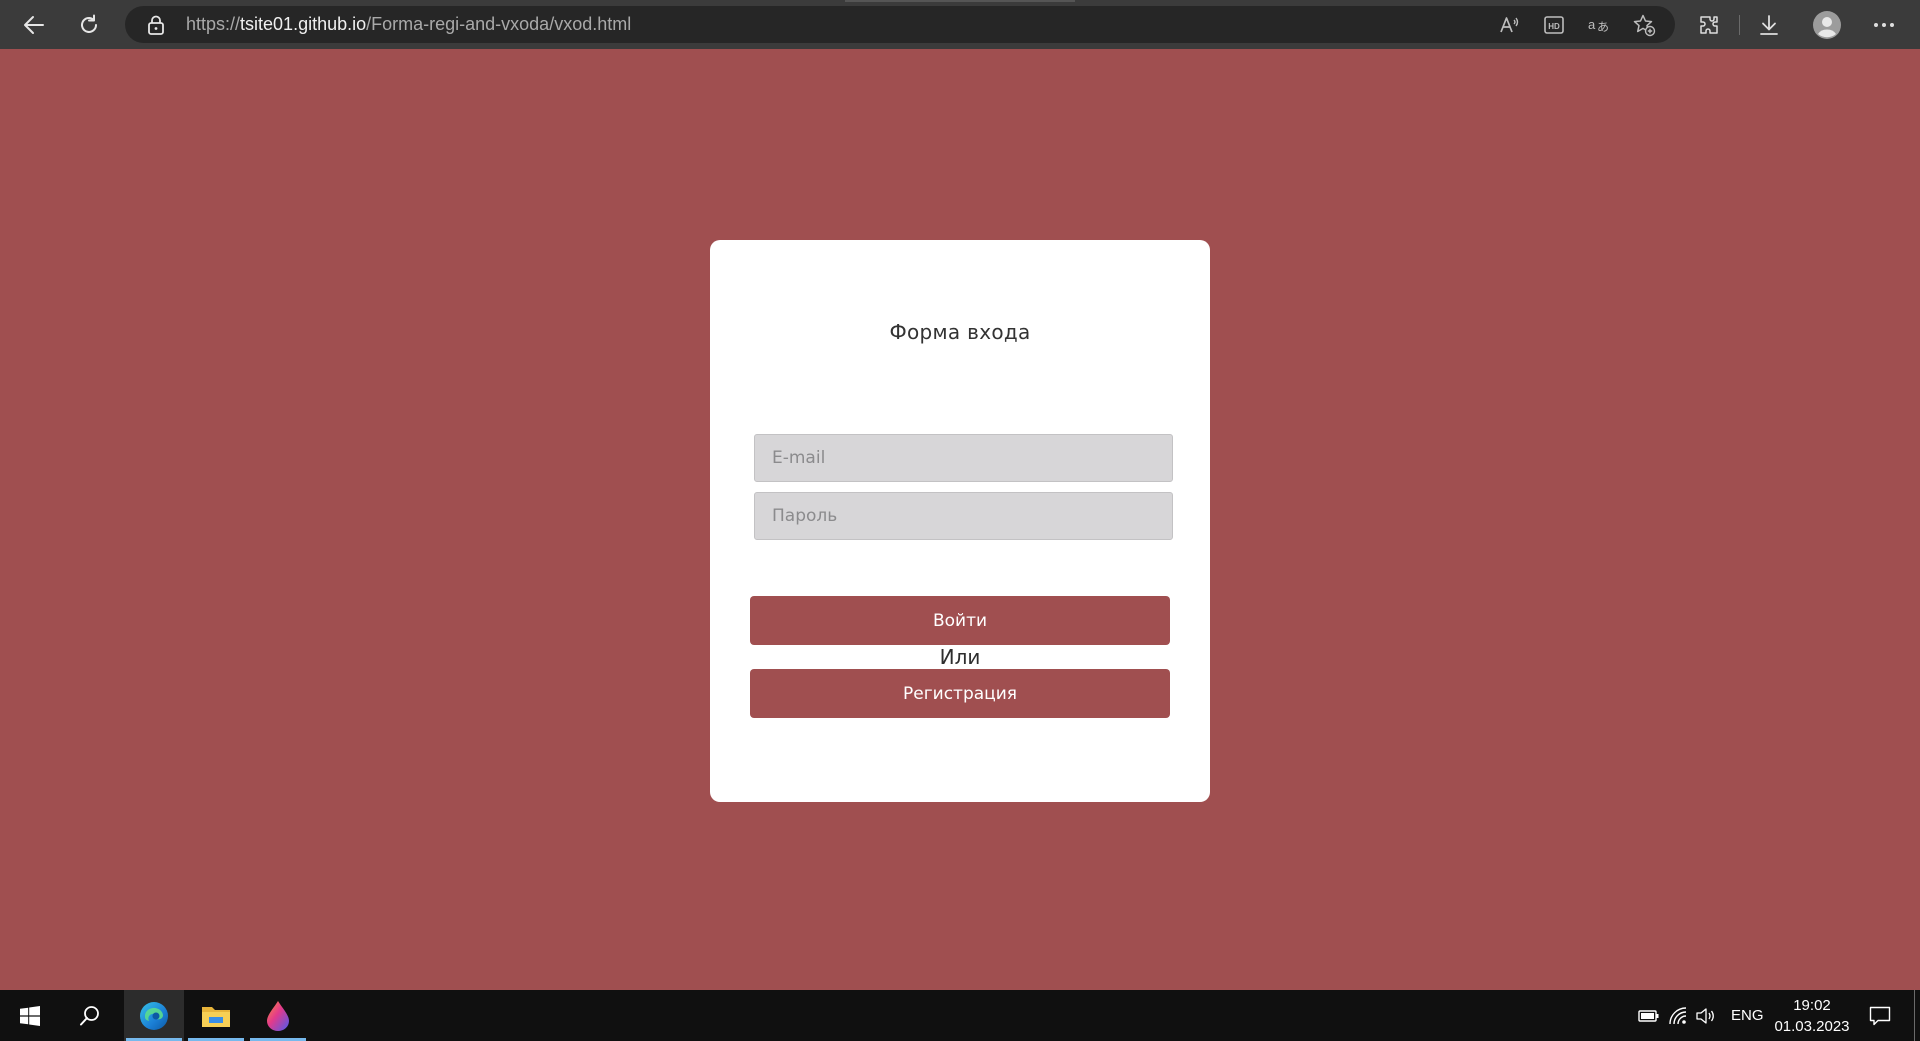 The height and width of the screenshot is (1041, 1920). What do you see at coordinates (1706, 1016) in the screenshot?
I see `volume-icon` at bounding box center [1706, 1016].